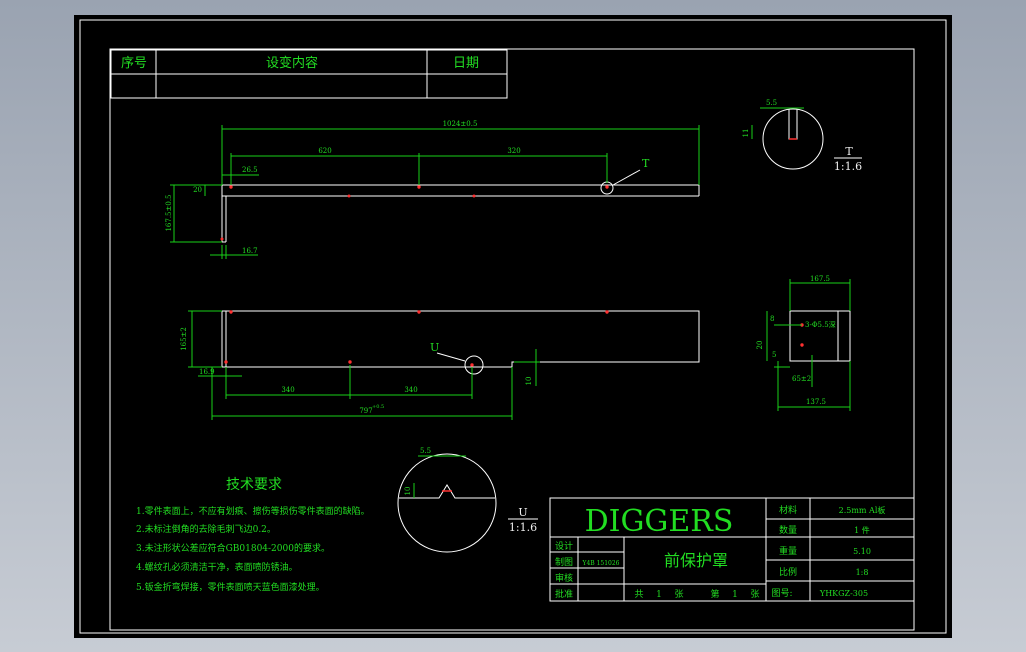 The width and height of the screenshot is (1026, 652). I want to click on prop-quantity-label: 数量, so click(788, 530).